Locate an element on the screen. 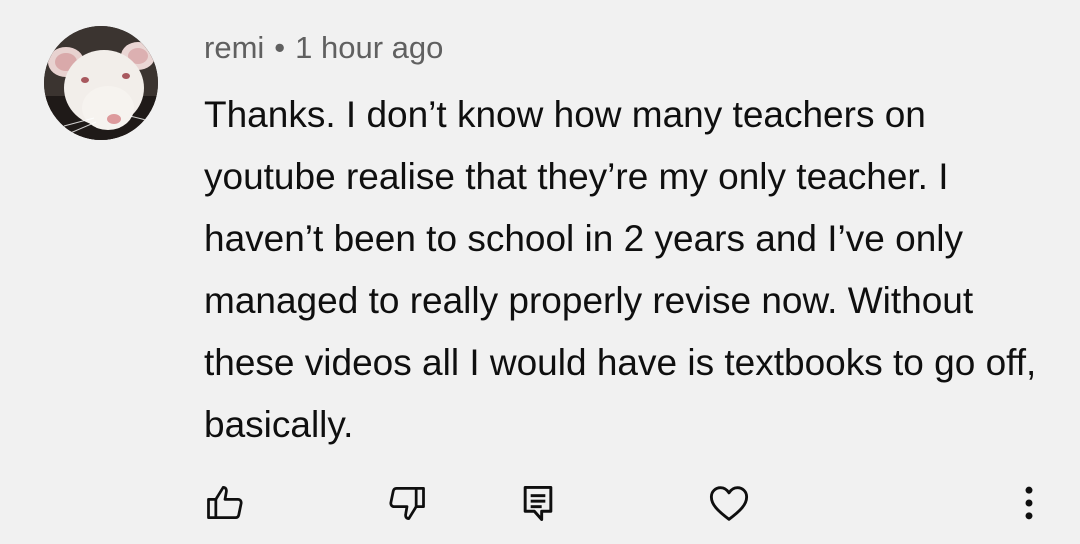  comment-timestamp: 1 hour ago is located at coordinates (369, 47).